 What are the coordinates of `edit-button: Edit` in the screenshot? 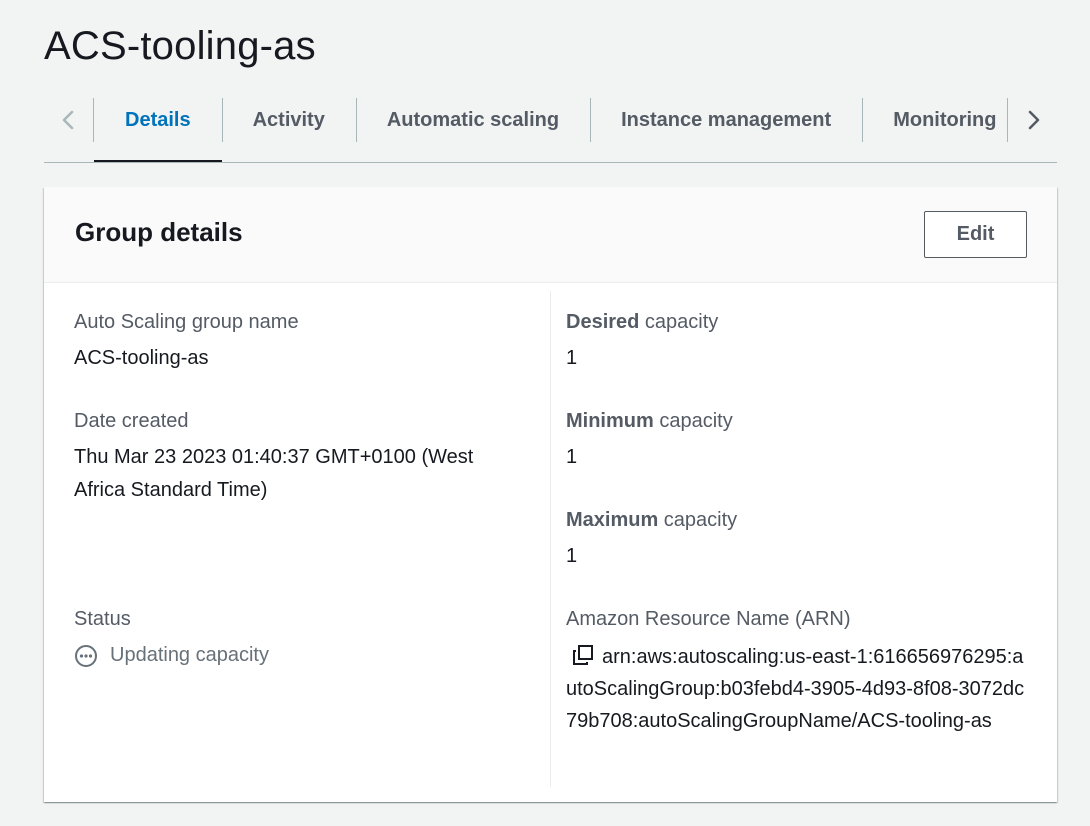 It's located at (975, 234).